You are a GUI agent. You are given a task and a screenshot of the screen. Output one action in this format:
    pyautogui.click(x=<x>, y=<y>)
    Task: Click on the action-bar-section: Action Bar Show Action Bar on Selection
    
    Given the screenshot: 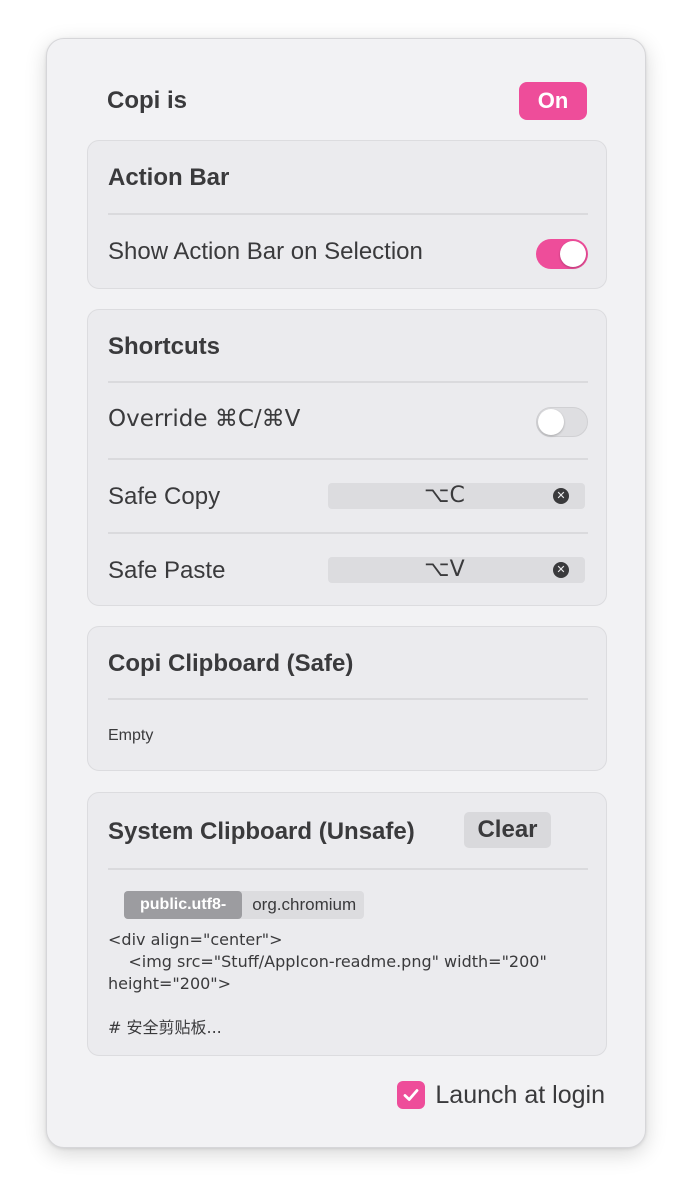 What is the action you would take?
    pyautogui.click(x=347, y=214)
    